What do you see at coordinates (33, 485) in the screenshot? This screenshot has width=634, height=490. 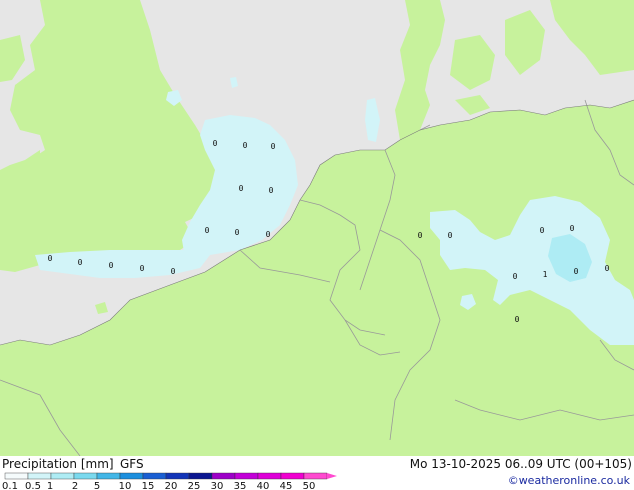 I see `scale-tick-label: 0.5` at bounding box center [33, 485].